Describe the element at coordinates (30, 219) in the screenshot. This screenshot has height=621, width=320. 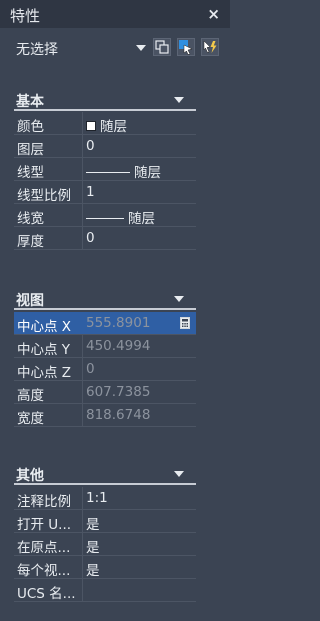
I see `property-key: 线宽` at that location.